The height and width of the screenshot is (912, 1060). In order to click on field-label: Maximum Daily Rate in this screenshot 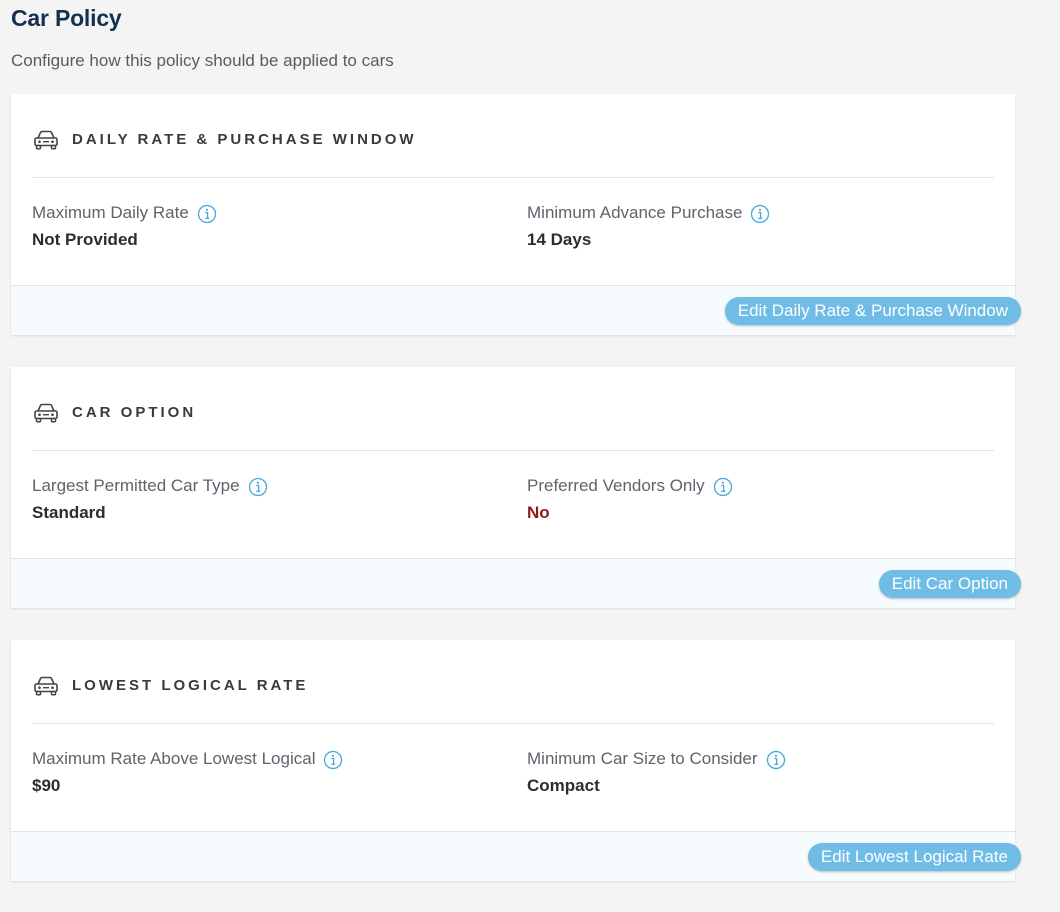, I will do `click(110, 212)`.